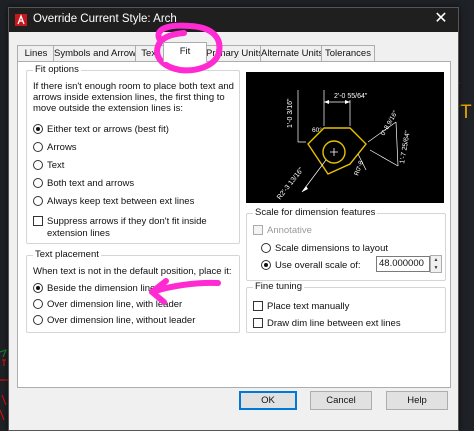 The image size is (474, 431). What do you see at coordinates (108, 108) in the screenshot?
I see `fit-options-description-line-3: move outside the extension lines is:` at bounding box center [108, 108].